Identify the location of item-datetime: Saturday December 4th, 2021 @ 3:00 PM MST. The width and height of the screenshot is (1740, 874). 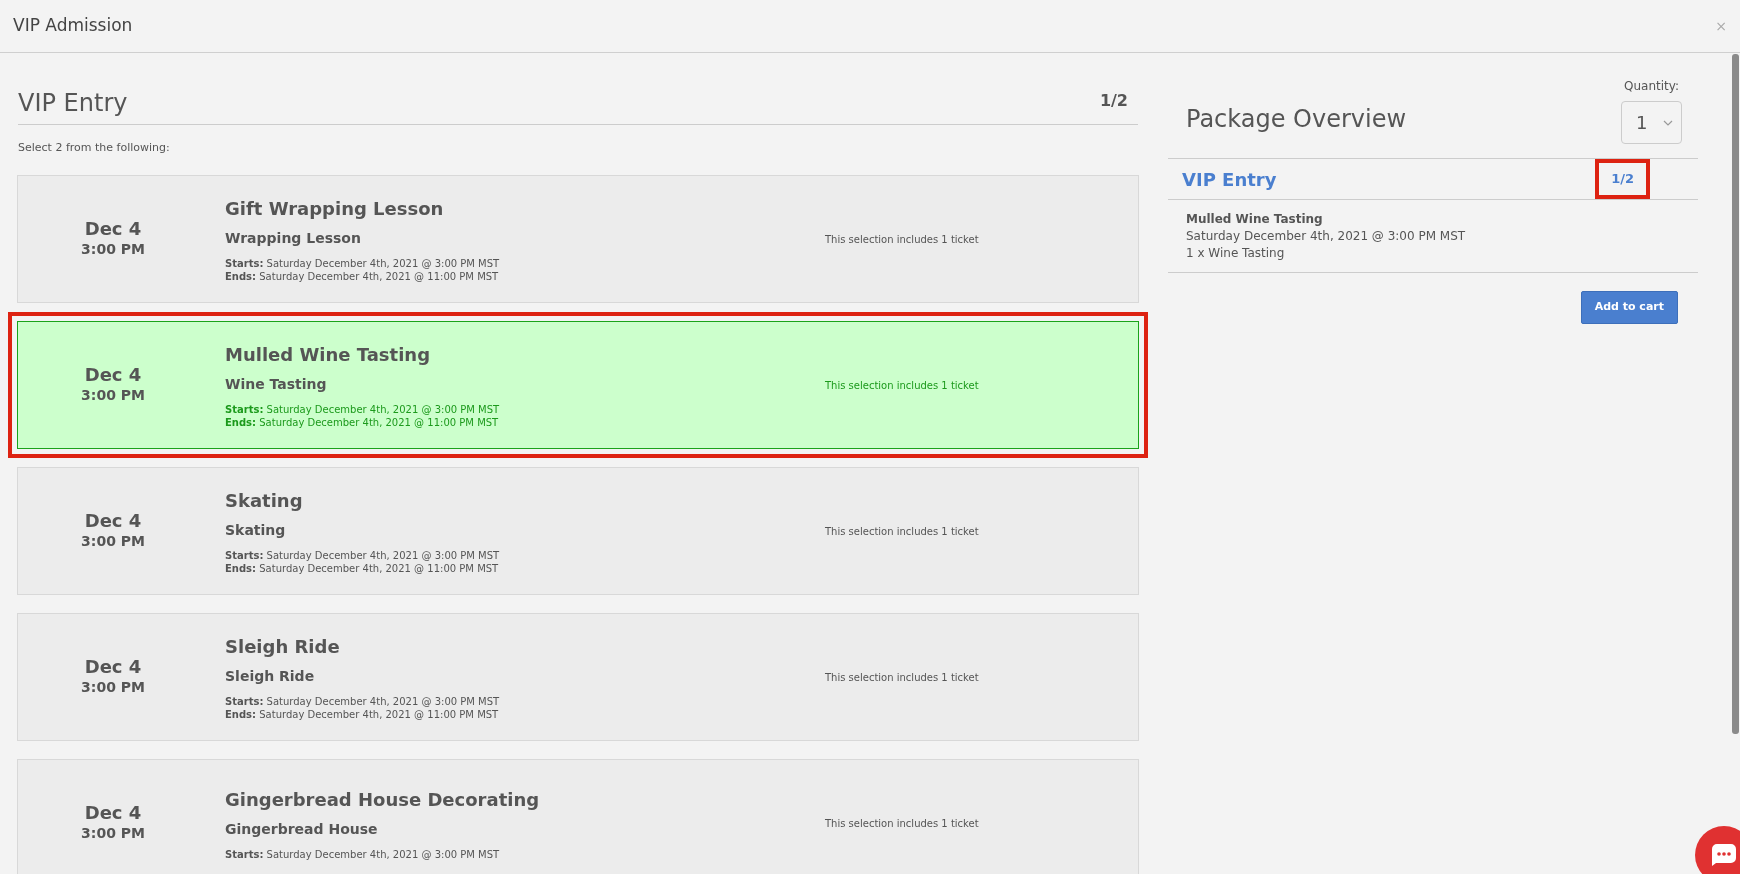
(1326, 236).